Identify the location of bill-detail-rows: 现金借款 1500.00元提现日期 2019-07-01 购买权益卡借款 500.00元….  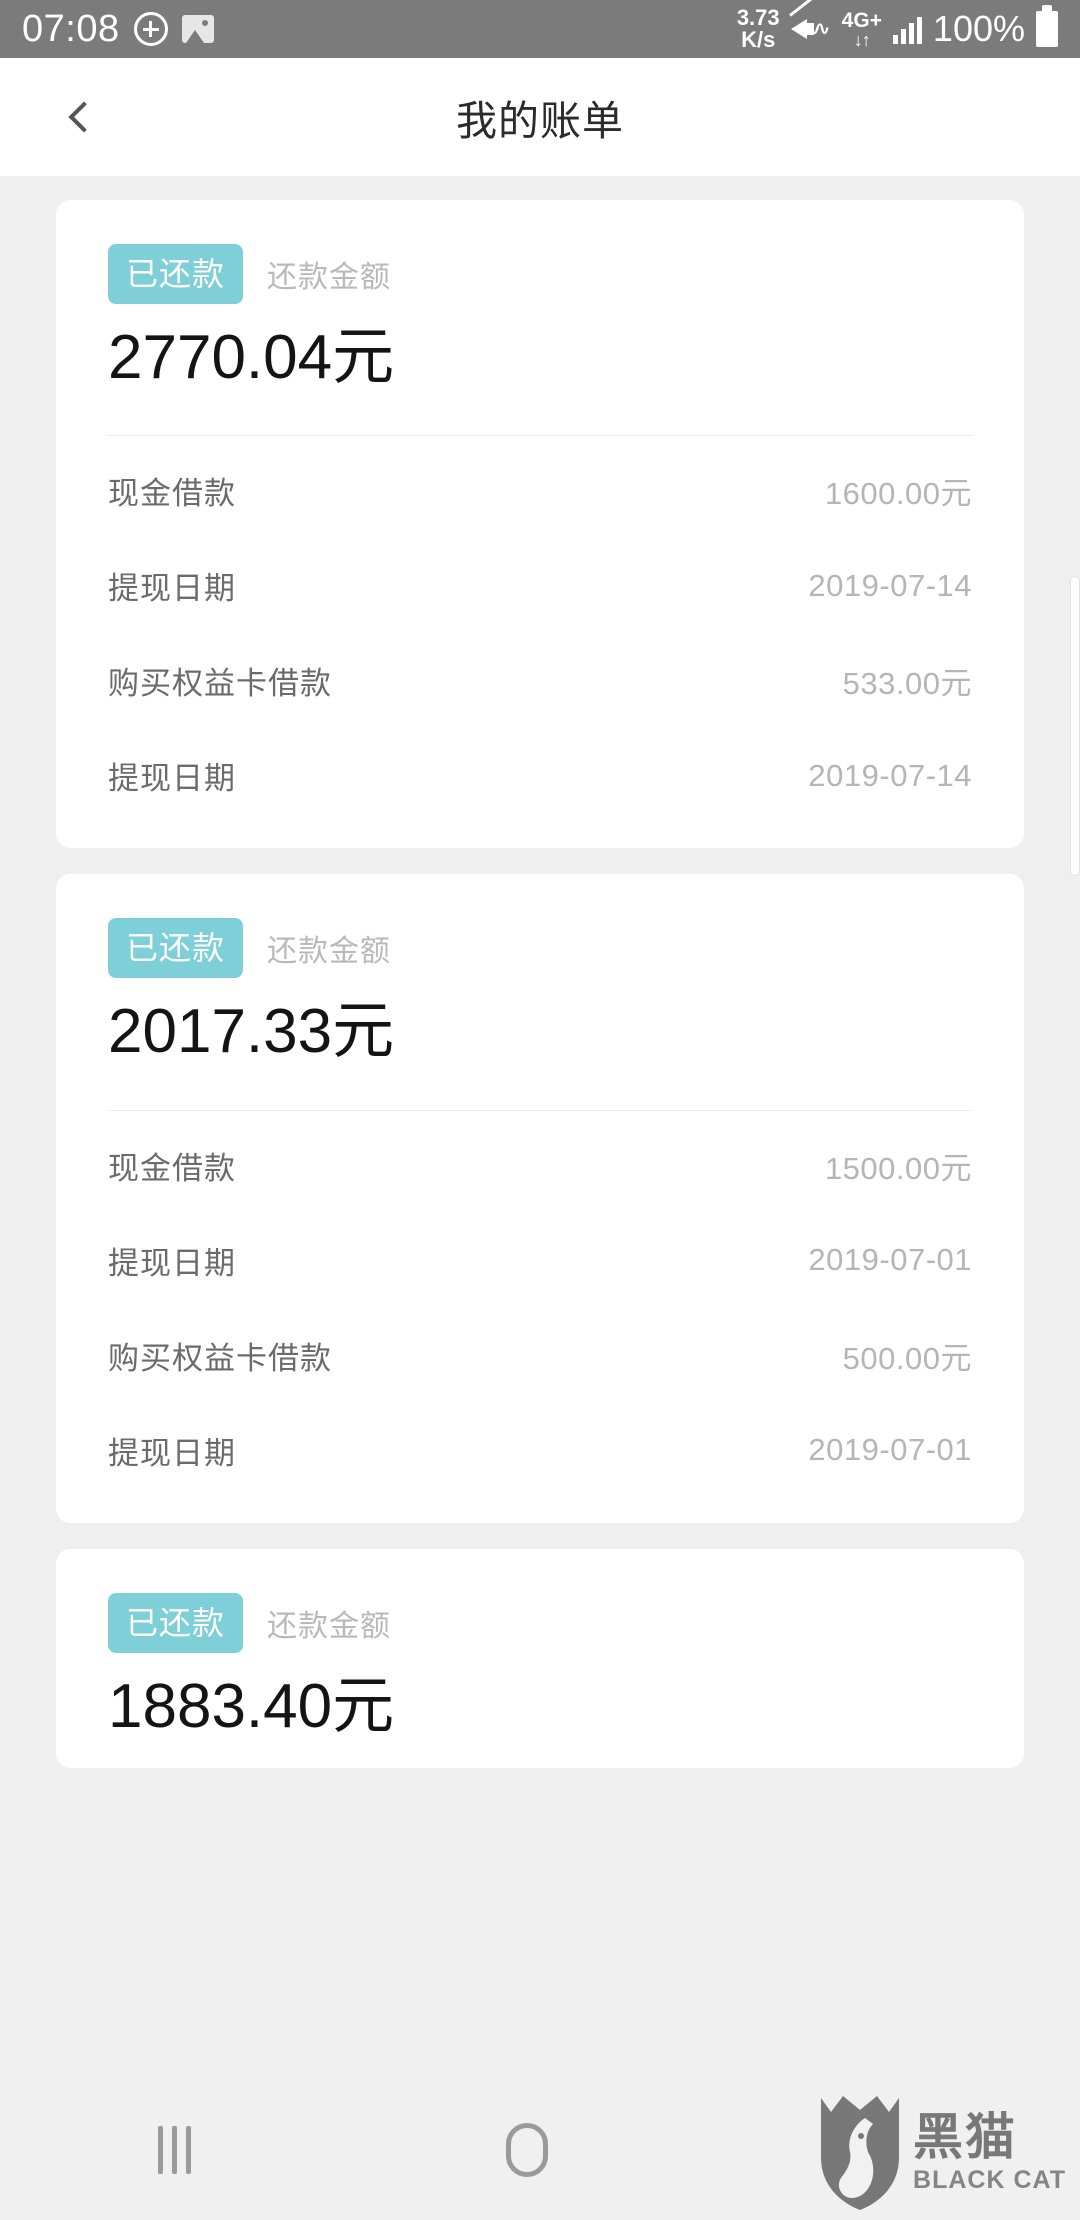
(540, 1304).